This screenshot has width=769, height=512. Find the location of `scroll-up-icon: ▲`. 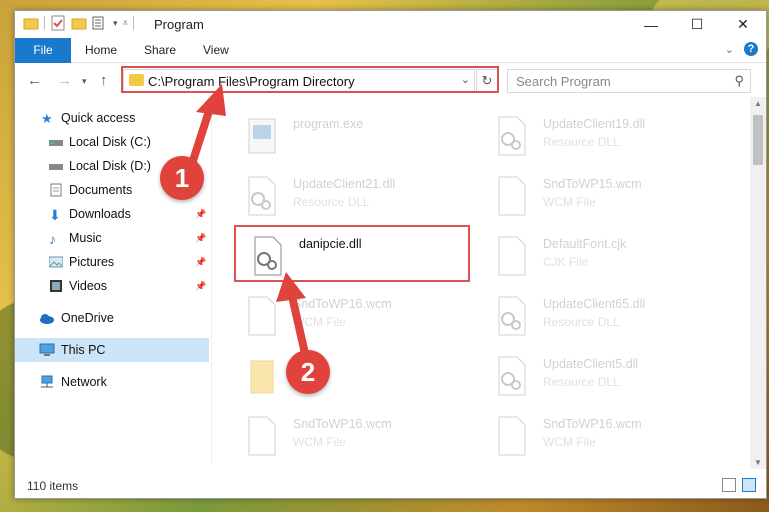

scroll-up-icon: ▲ is located at coordinates (758, 103).